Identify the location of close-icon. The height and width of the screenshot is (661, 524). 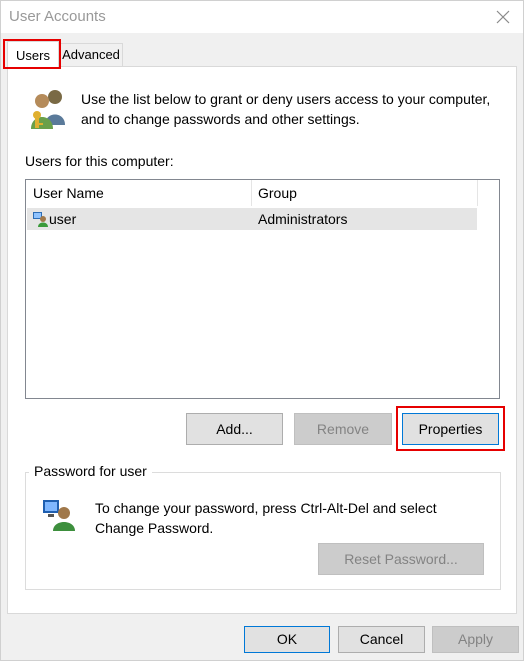
(503, 17).